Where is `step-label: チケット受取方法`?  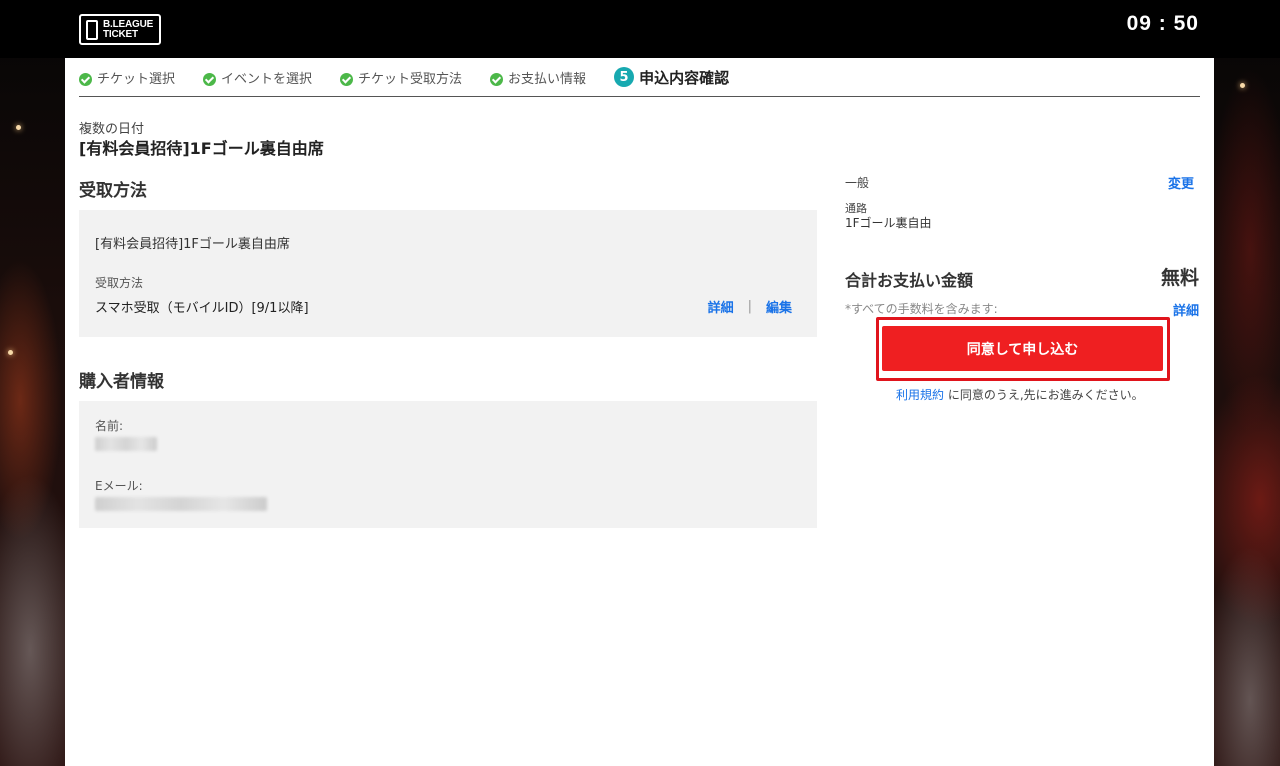 step-label: チケット受取方法 is located at coordinates (410, 79).